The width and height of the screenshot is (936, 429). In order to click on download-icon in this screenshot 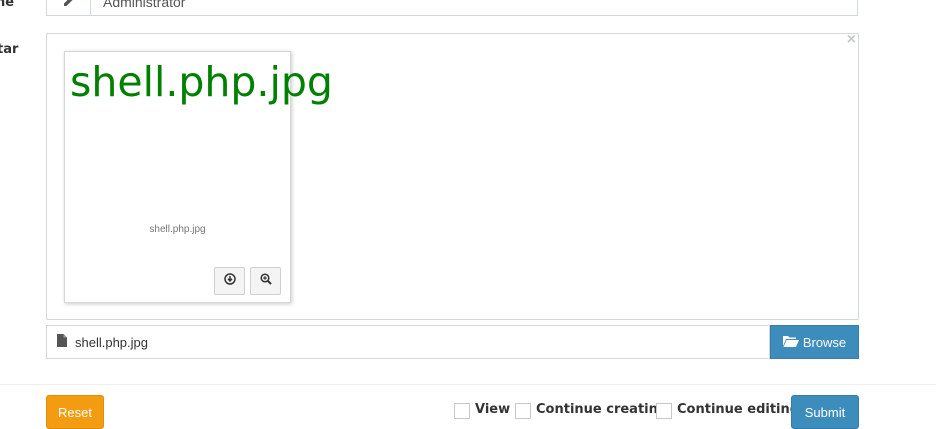, I will do `click(229, 281)`.